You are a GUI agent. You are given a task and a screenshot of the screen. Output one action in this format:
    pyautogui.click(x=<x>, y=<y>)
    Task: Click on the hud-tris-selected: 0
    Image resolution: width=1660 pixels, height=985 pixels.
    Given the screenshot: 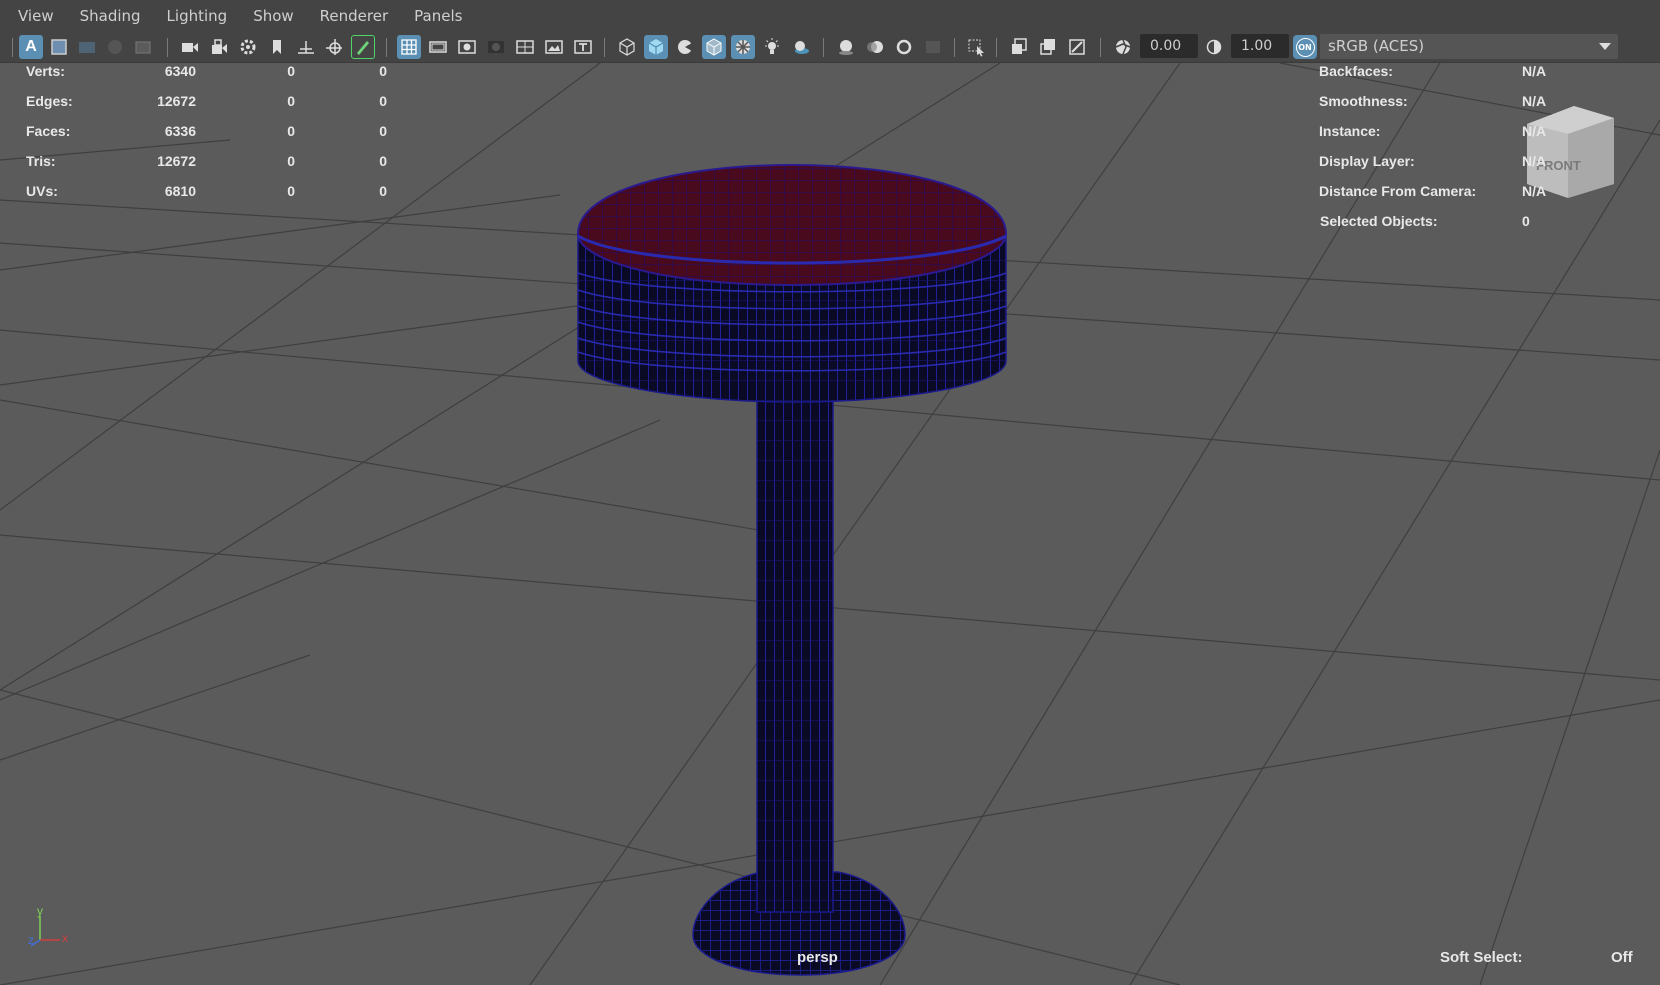 What is the action you would take?
    pyautogui.click(x=291, y=161)
    